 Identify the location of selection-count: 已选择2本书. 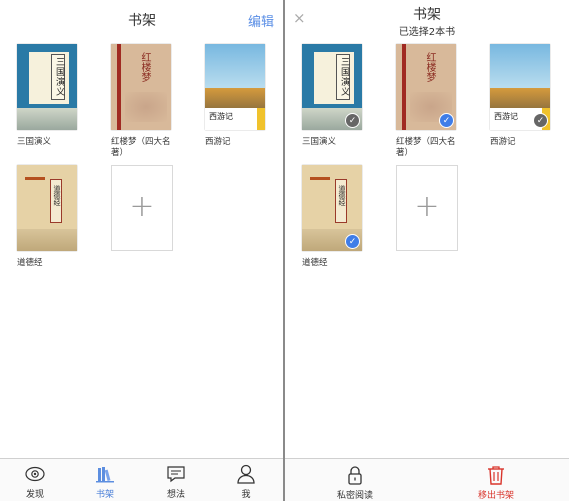
(427, 32).